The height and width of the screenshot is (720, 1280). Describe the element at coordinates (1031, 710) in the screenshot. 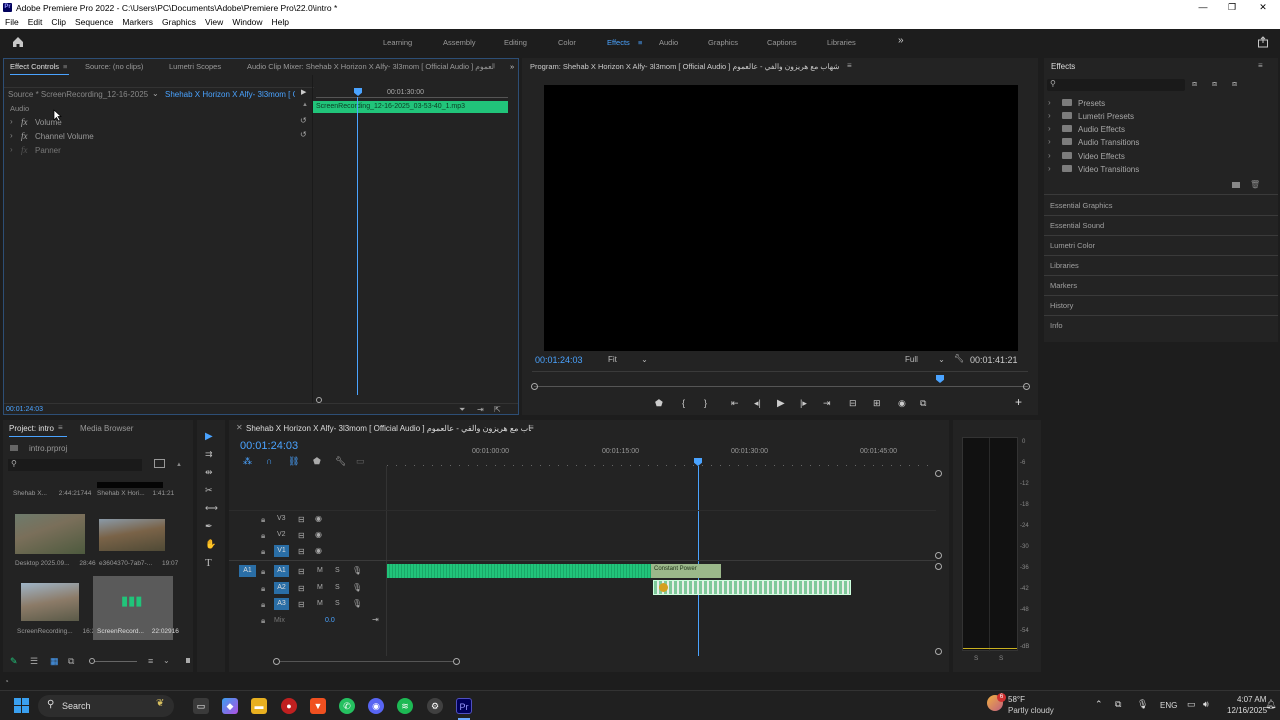

I see `weather-desc: Partly cloudy` at that location.